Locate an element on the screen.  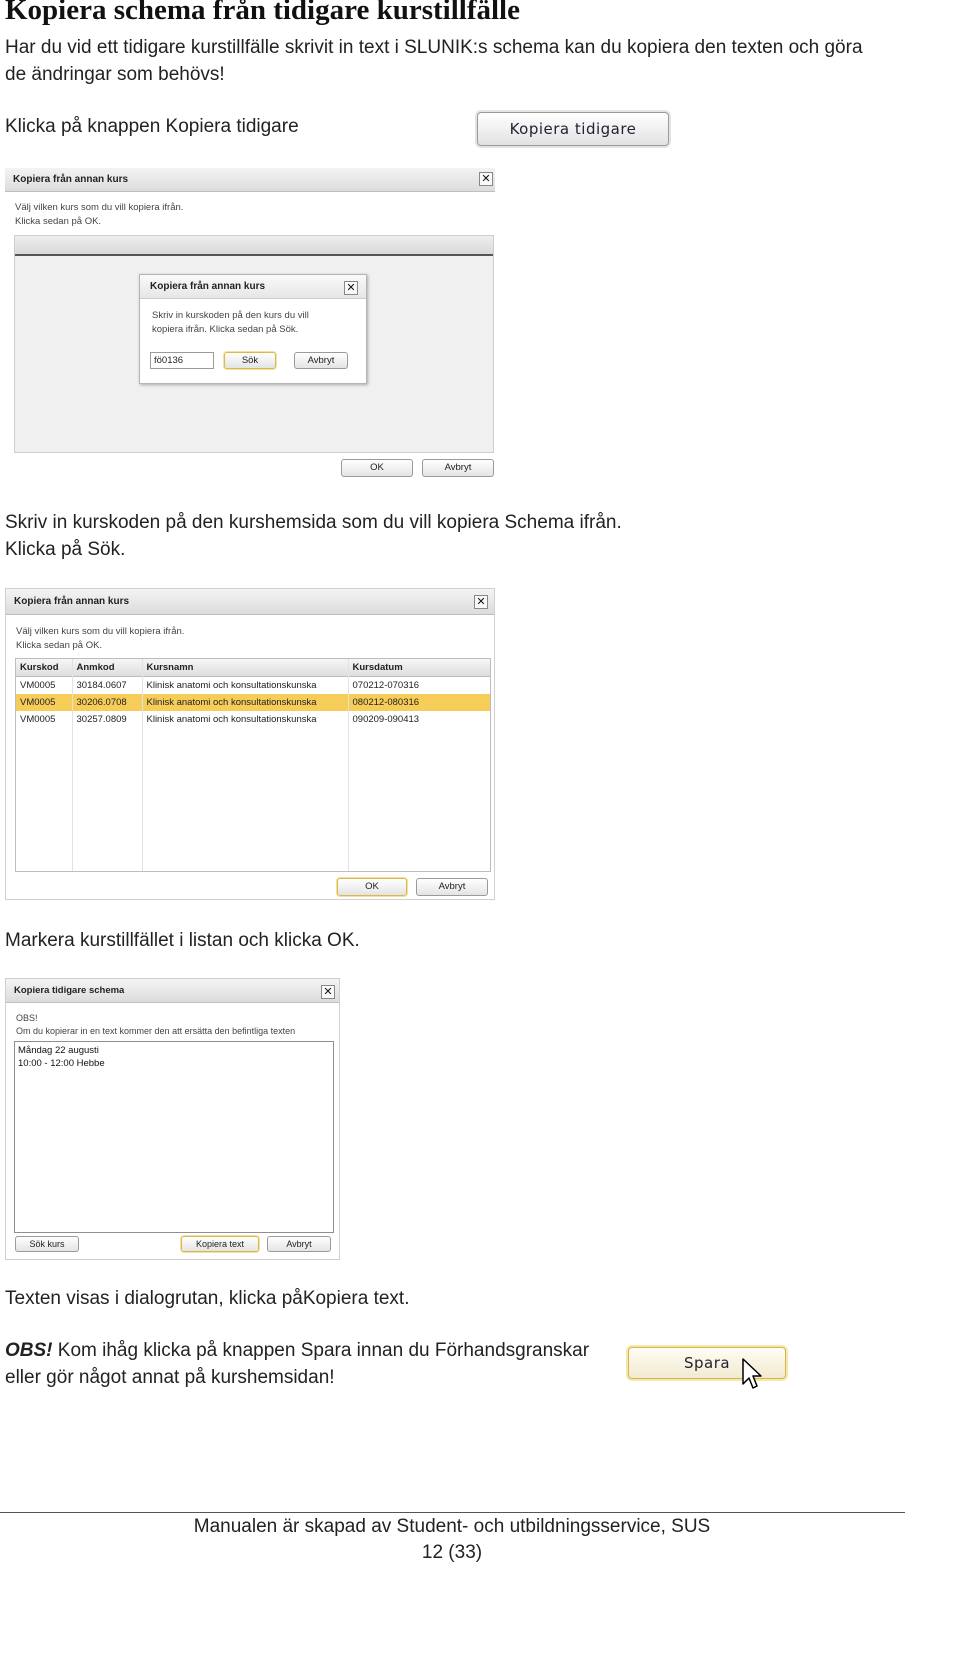
search-button-label: Sök is located at coordinates (250, 360).